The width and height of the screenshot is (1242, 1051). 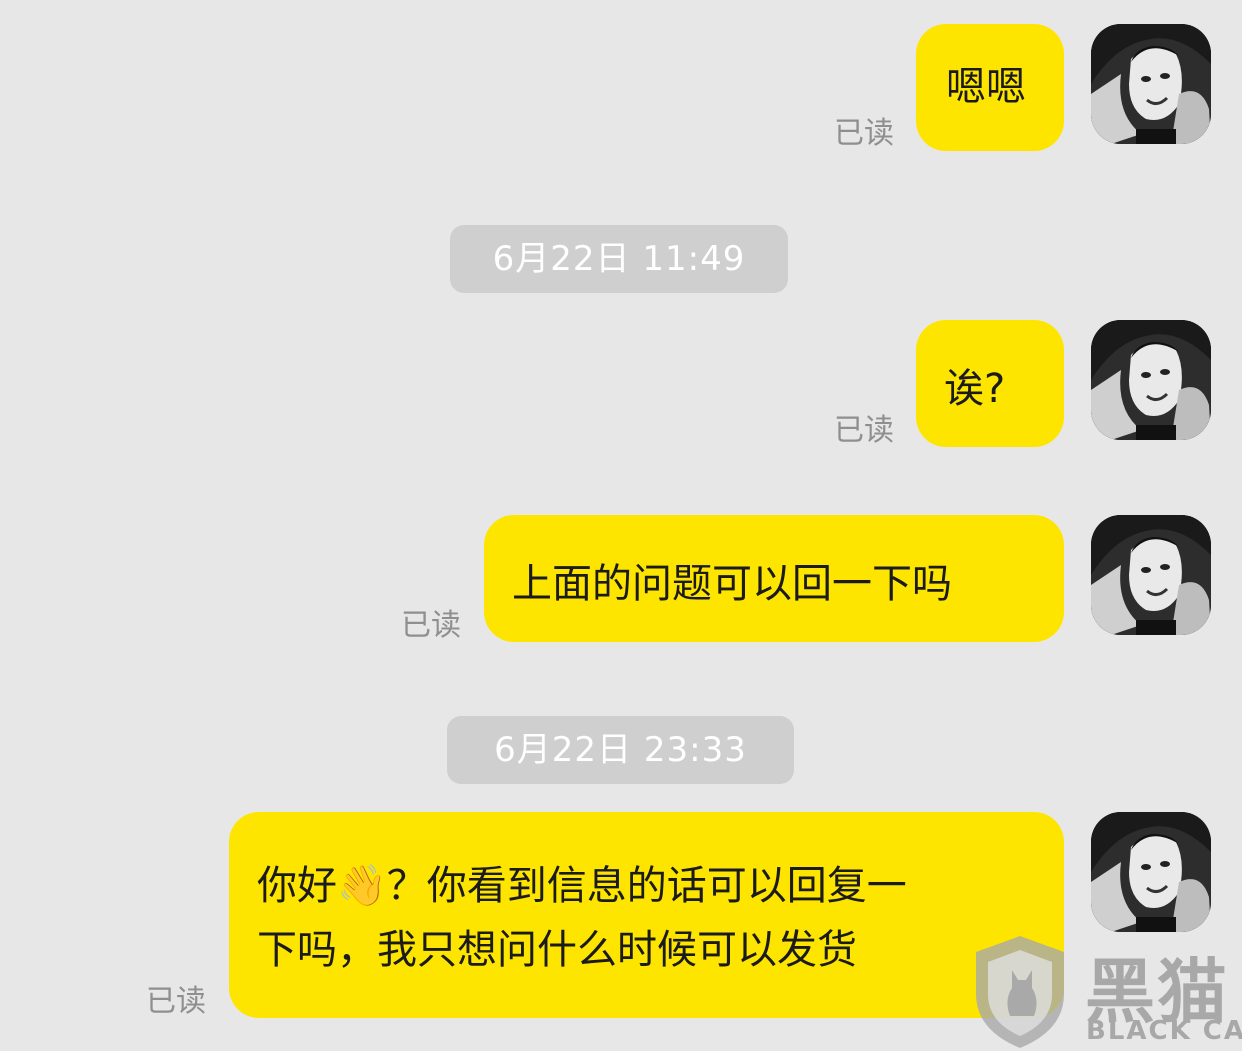 What do you see at coordinates (1106, 990) in the screenshot?
I see `black-cat-watermark: 黑猫 BLACK CAT` at bounding box center [1106, 990].